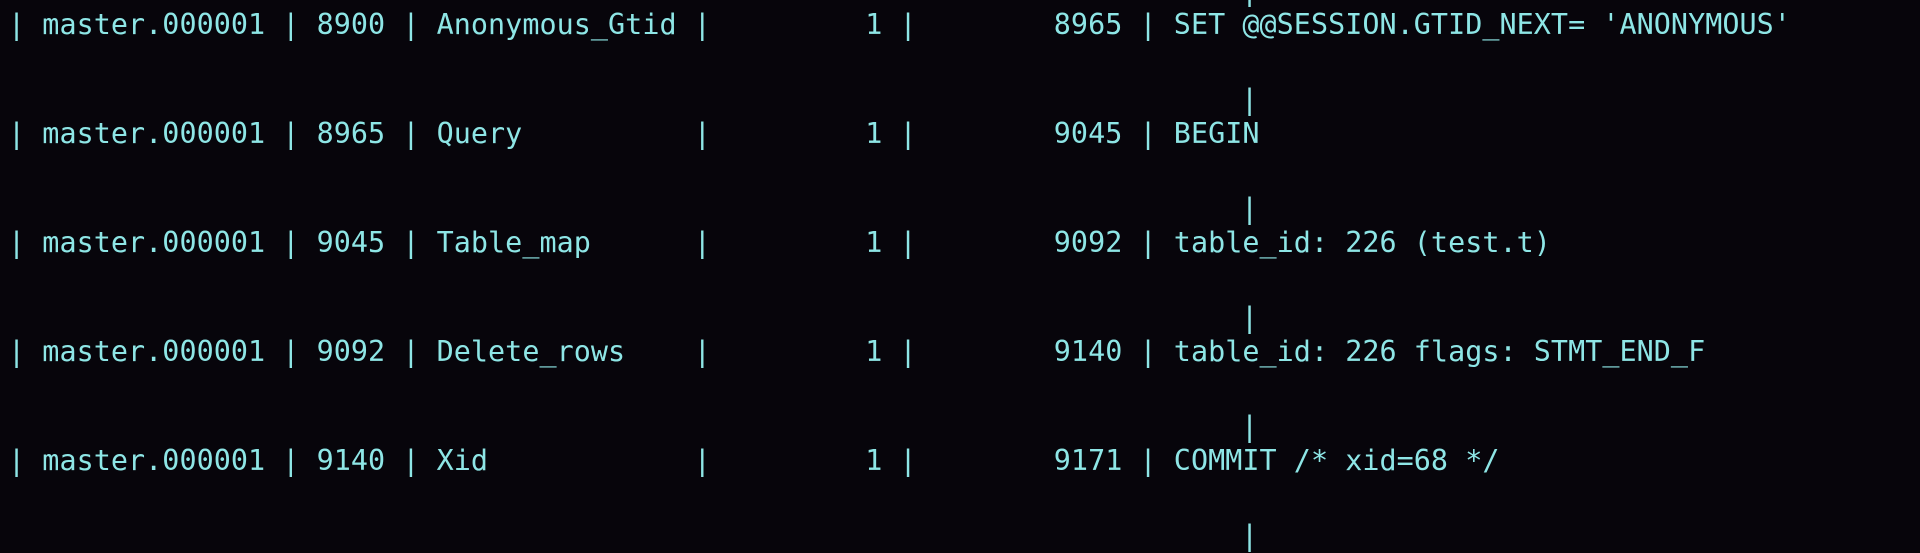 This screenshot has width=1920, height=553. What do you see at coordinates (1216, 133) in the screenshot?
I see `info-cell: BEGIN` at bounding box center [1216, 133].